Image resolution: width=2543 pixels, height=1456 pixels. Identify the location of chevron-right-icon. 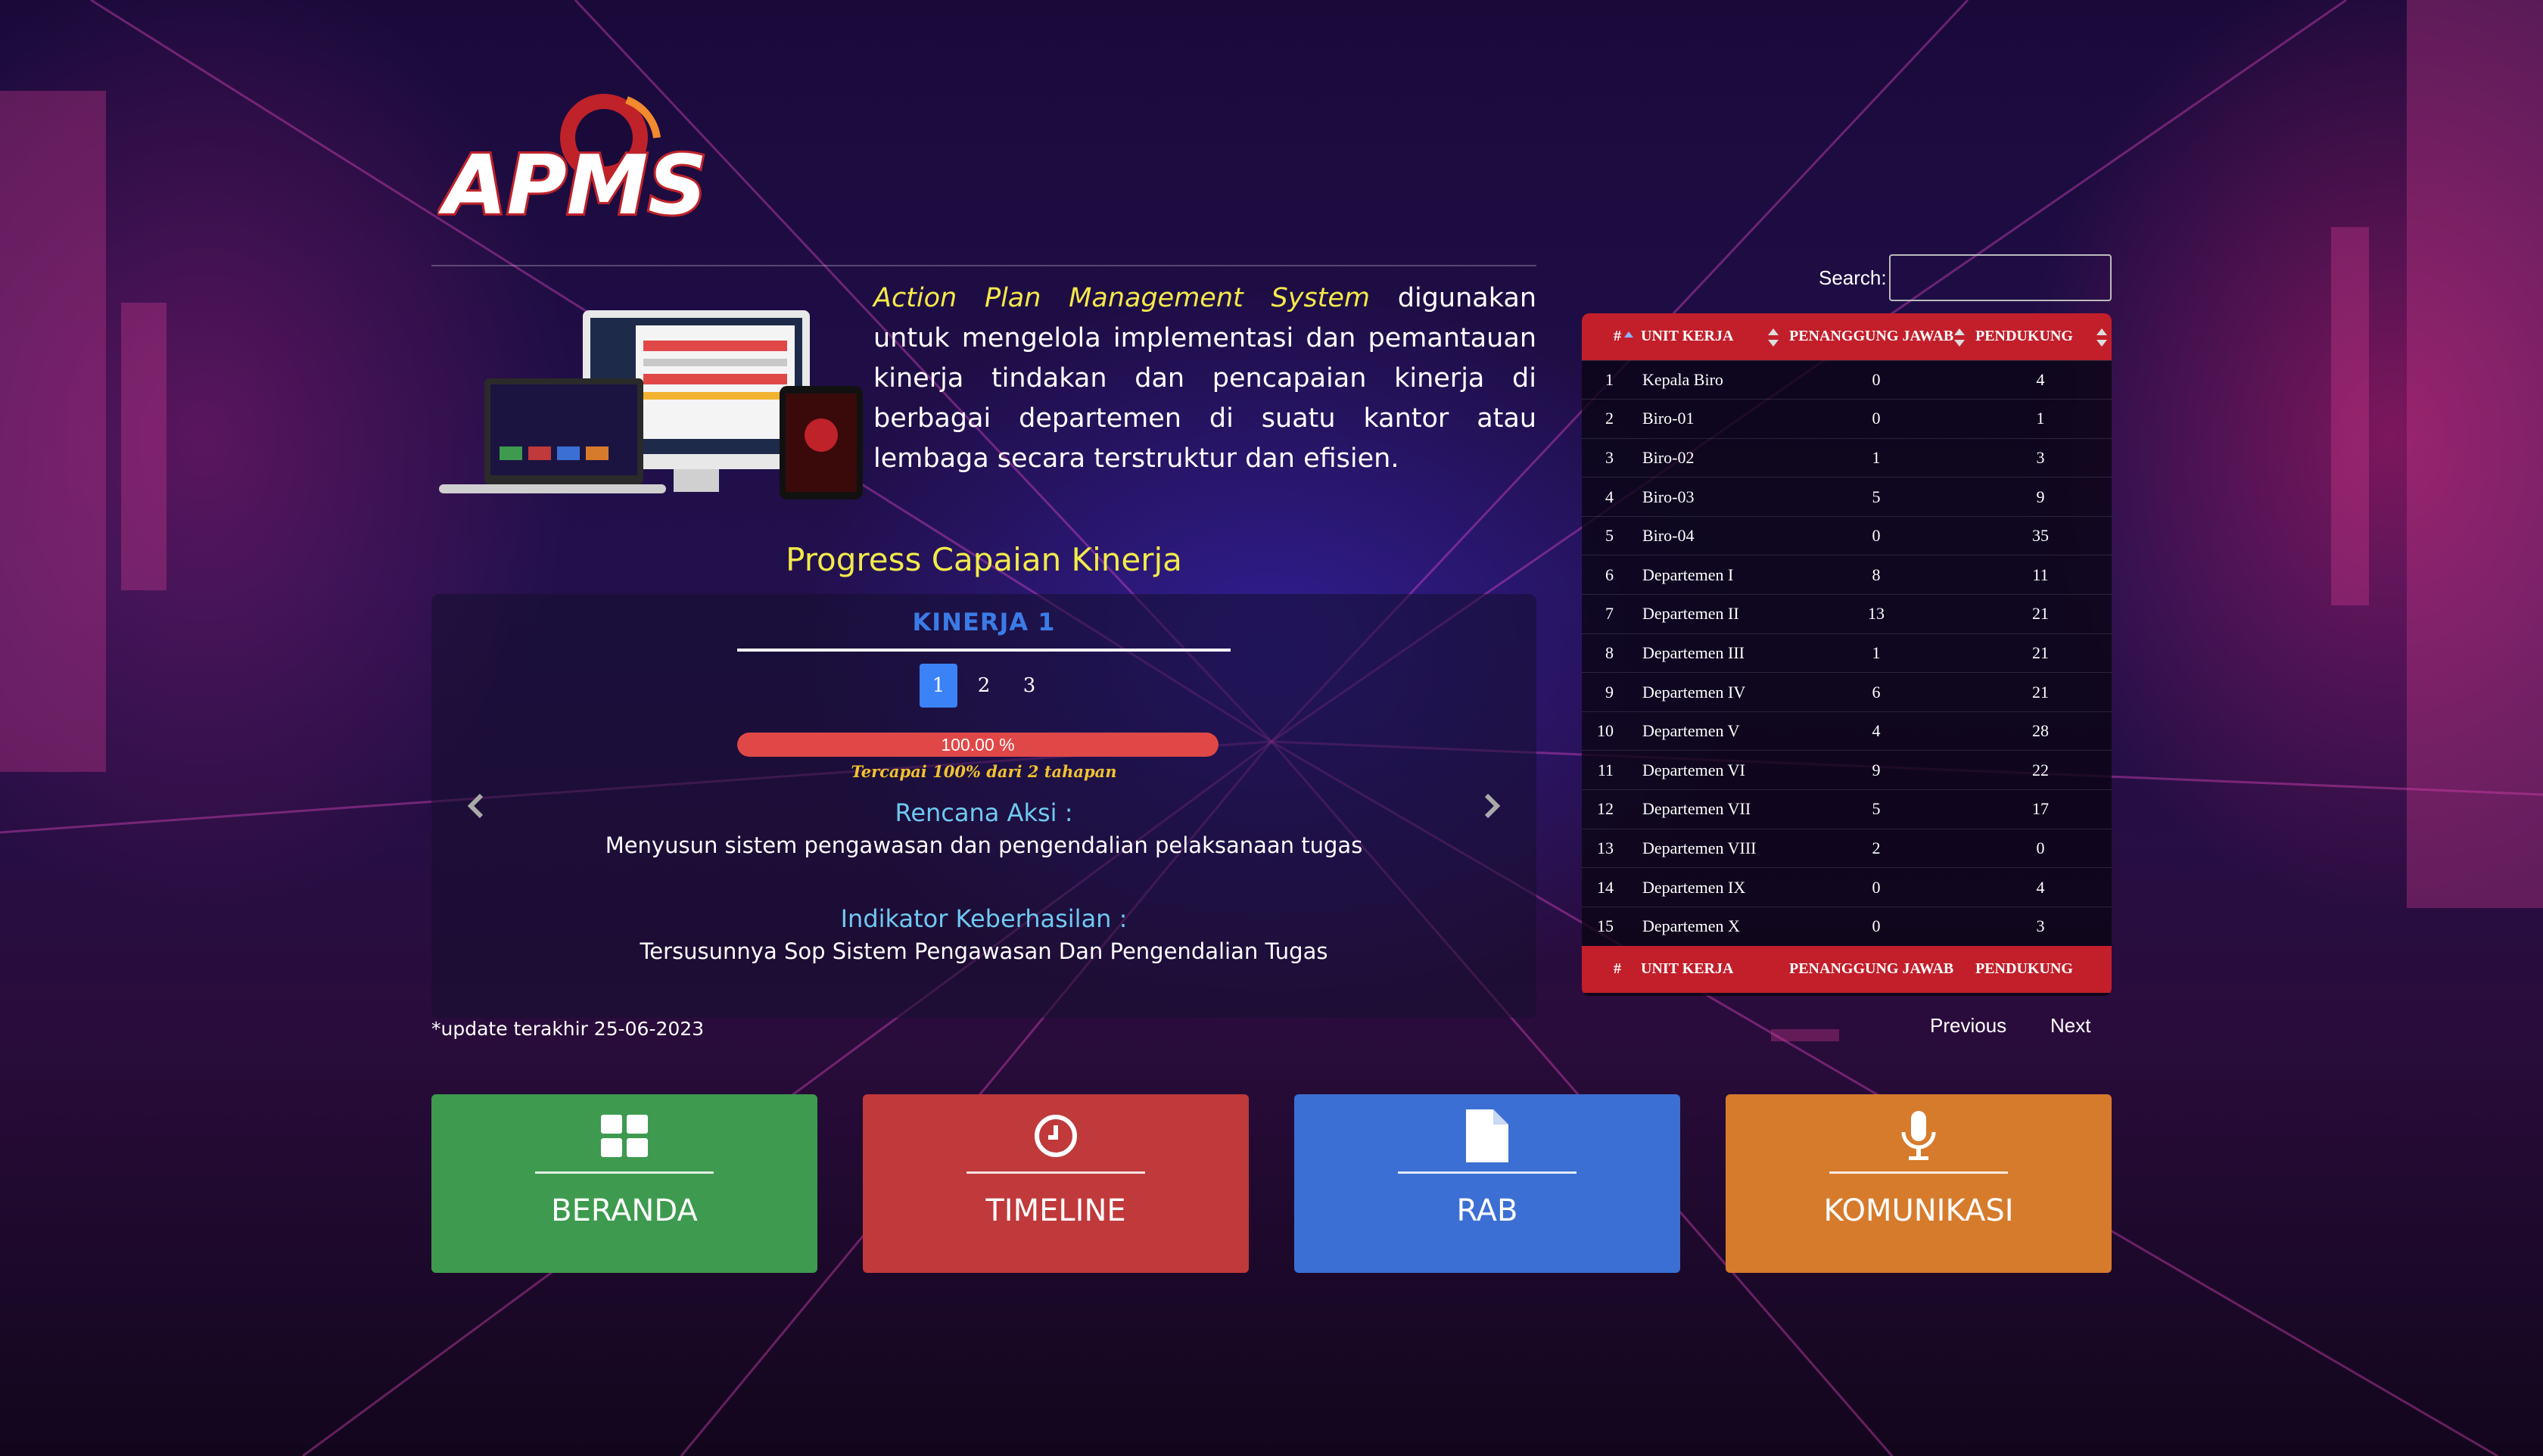
(1492, 806).